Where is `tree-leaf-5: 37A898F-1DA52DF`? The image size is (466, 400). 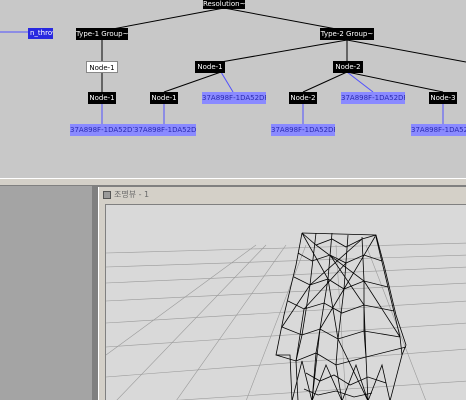 tree-leaf-5: 37A898F-1DA52DF is located at coordinates (373, 98).